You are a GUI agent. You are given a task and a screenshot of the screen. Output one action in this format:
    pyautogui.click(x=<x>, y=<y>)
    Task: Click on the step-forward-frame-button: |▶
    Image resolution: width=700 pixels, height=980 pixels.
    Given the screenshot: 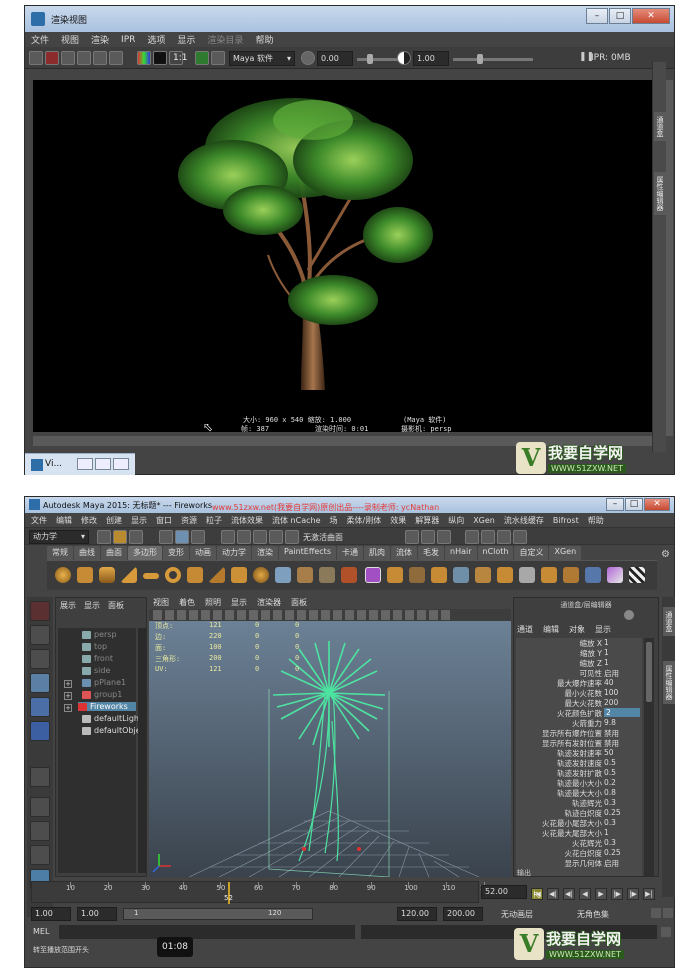 What is the action you would take?
    pyautogui.click(x=617, y=894)
    